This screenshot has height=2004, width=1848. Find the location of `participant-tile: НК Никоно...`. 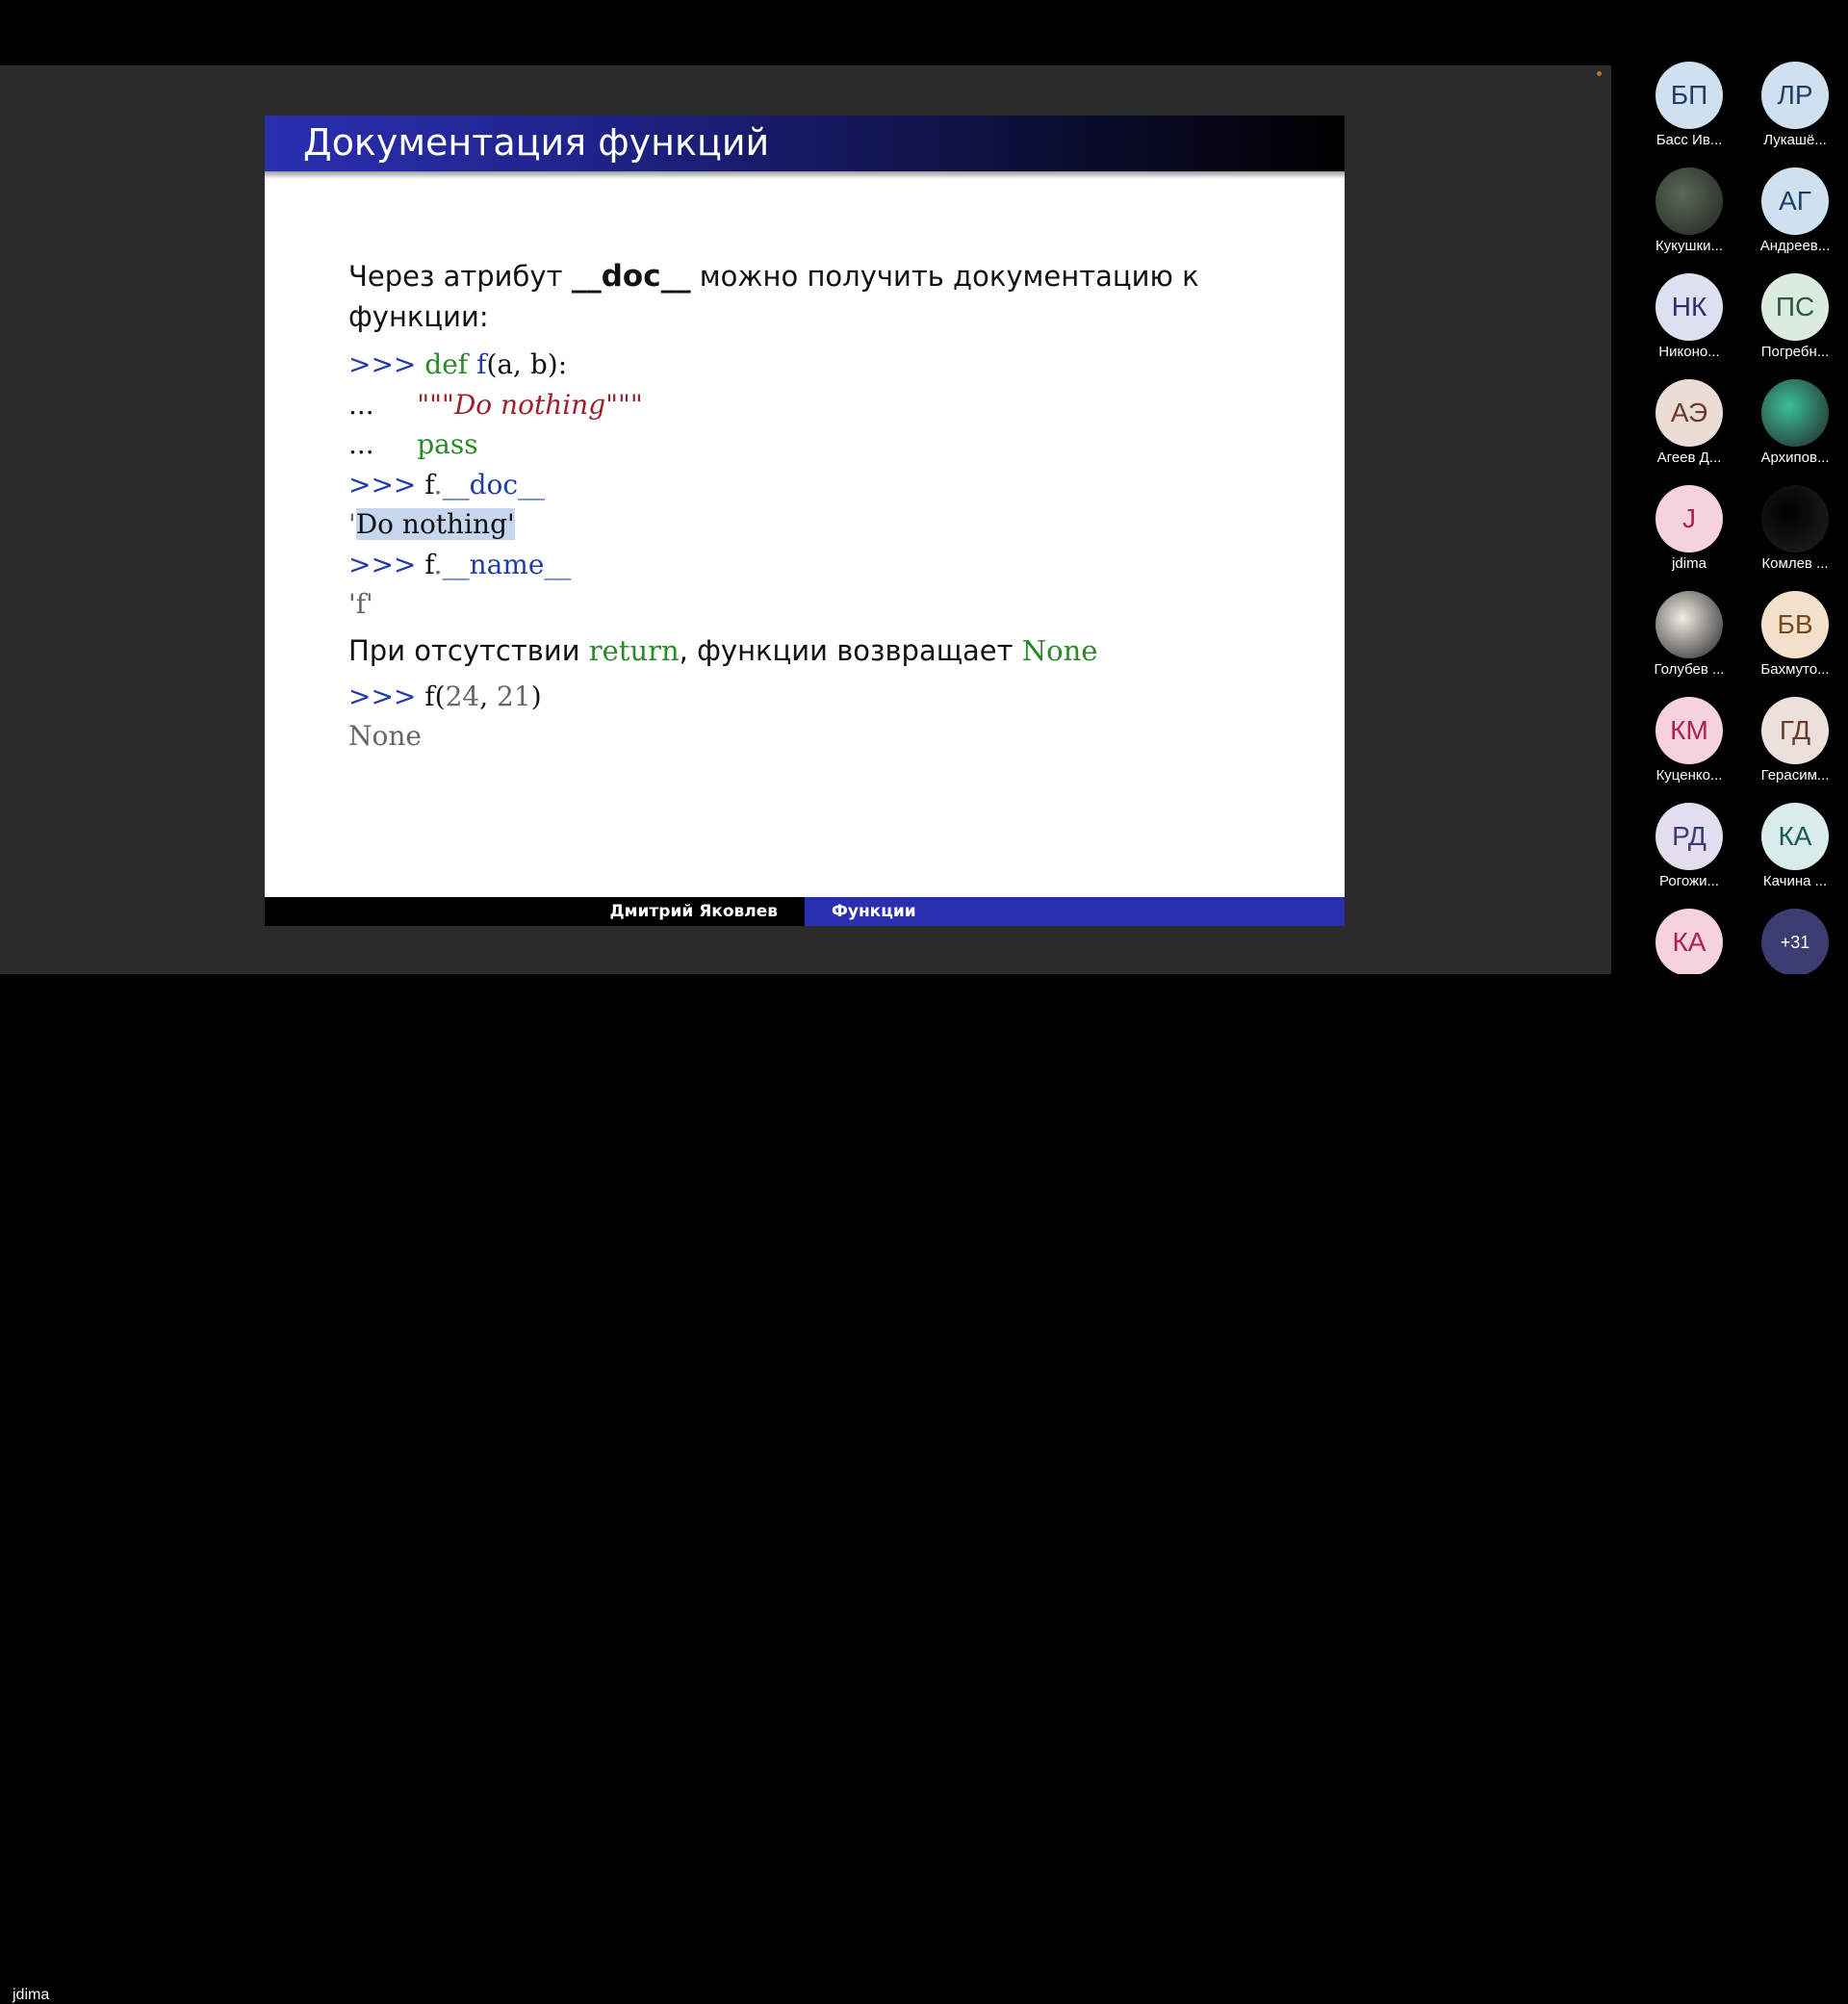

participant-tile: НК Никоно... is located at coordinates (1689, 317).